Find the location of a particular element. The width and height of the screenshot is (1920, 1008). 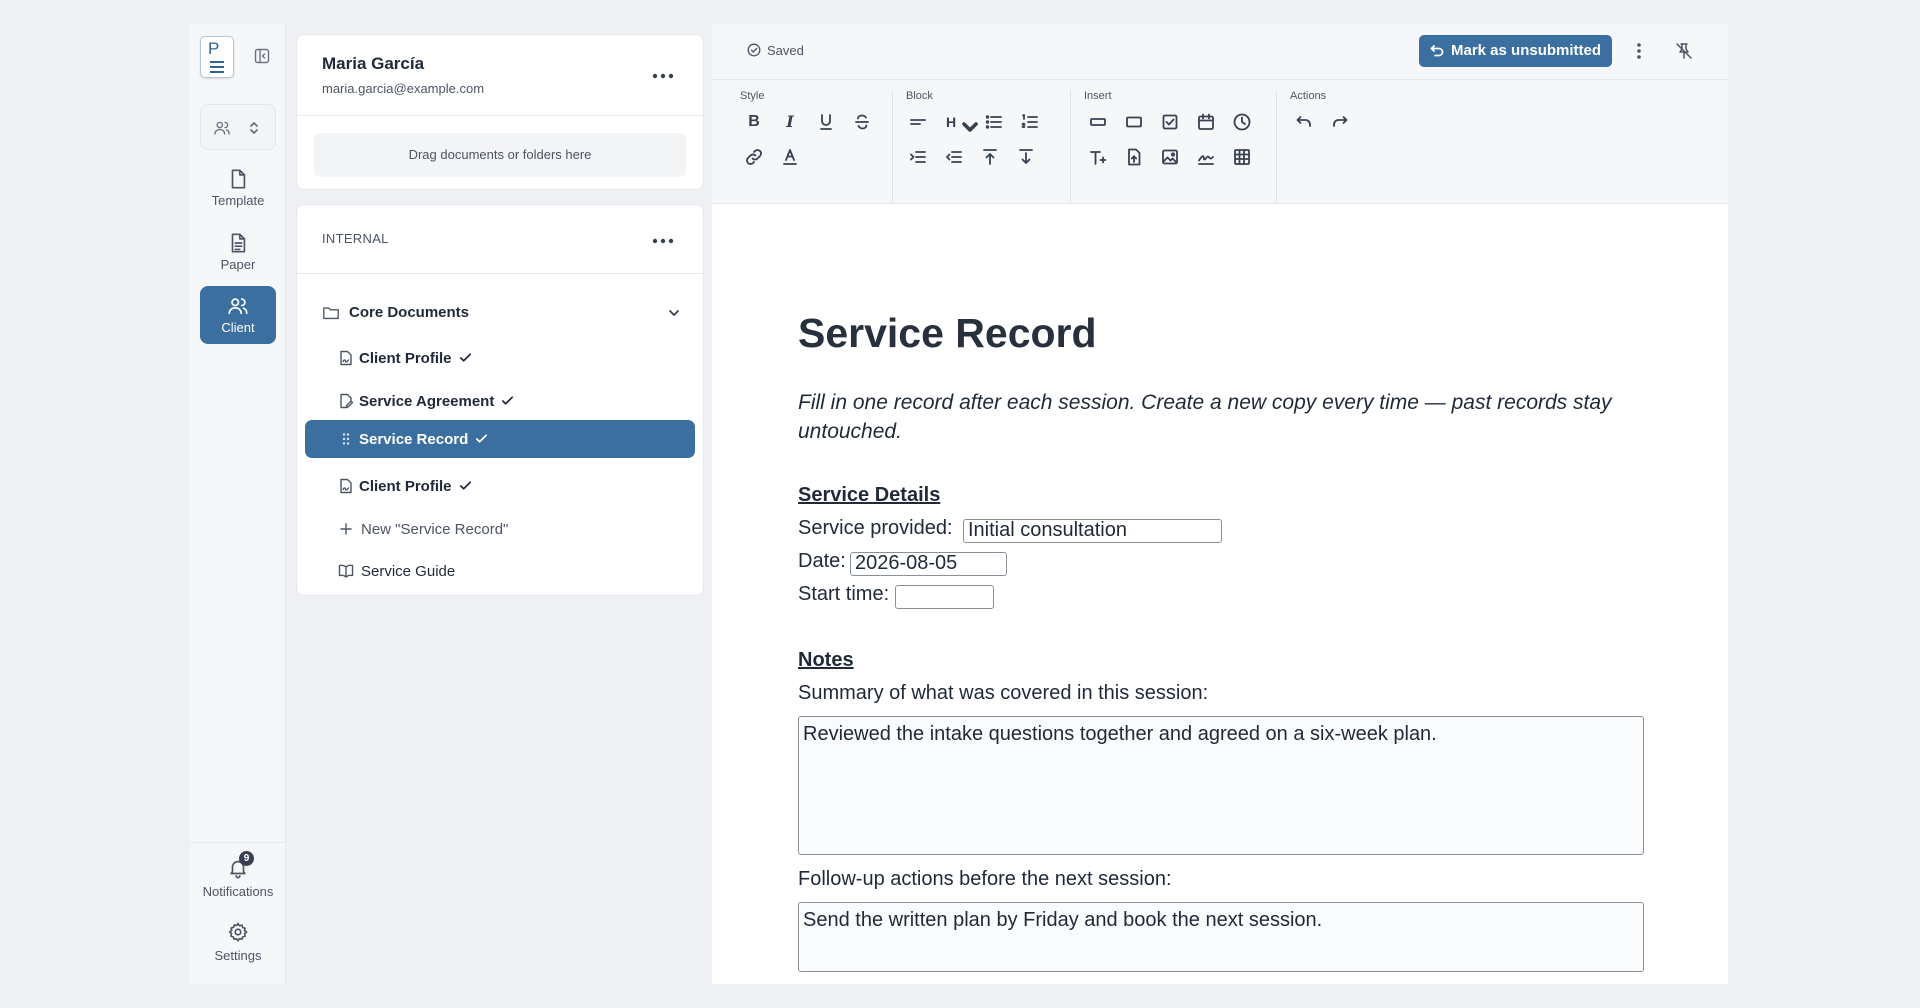

client-name: Maria García is located at coordinates (373, 63).